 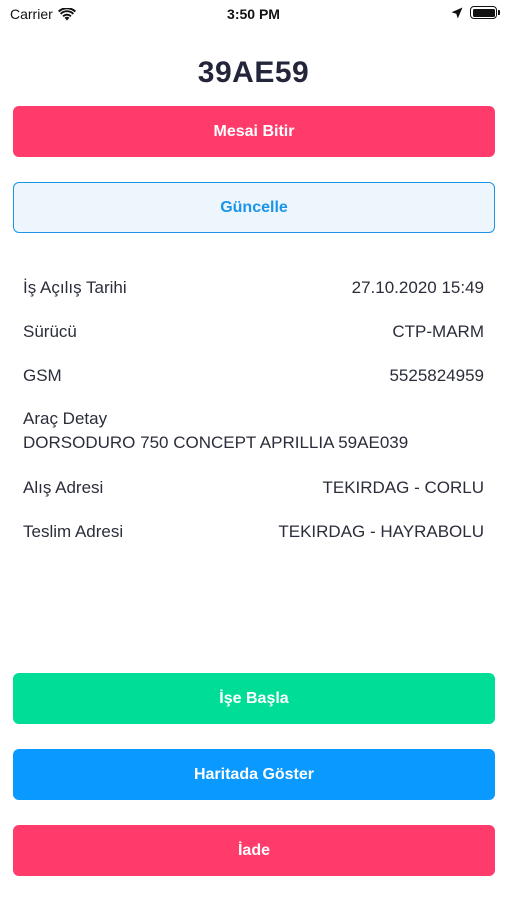 What do you see at coordinates (50, 331) in the screenshot?
I see `driver-label: Sürücü` at bounding box center [50, 331].